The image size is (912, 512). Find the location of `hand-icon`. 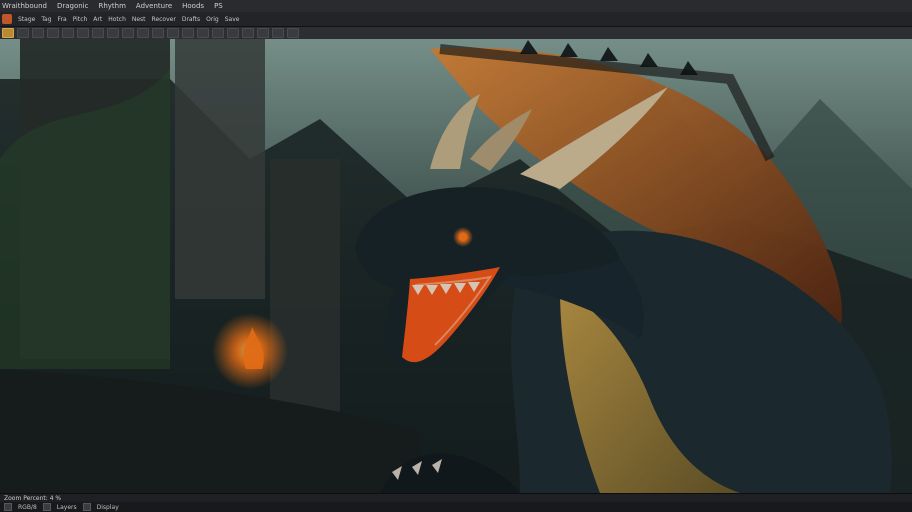

hand-icon is located at coordinates (233, 33).